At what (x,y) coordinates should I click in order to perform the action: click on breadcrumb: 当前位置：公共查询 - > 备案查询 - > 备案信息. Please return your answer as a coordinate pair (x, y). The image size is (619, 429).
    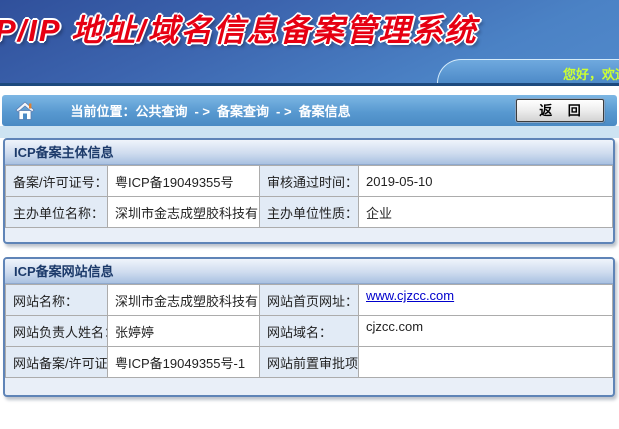
    Looking at the image, I should click on (203, 110).